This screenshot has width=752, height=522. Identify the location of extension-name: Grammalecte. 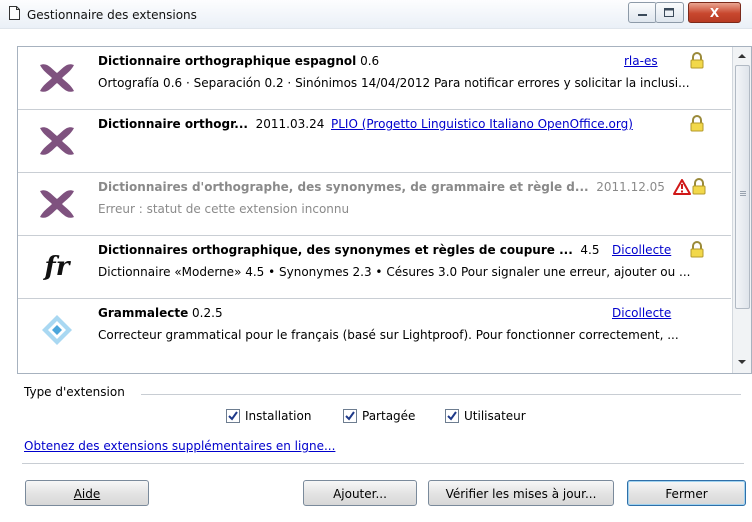
(143, 313).